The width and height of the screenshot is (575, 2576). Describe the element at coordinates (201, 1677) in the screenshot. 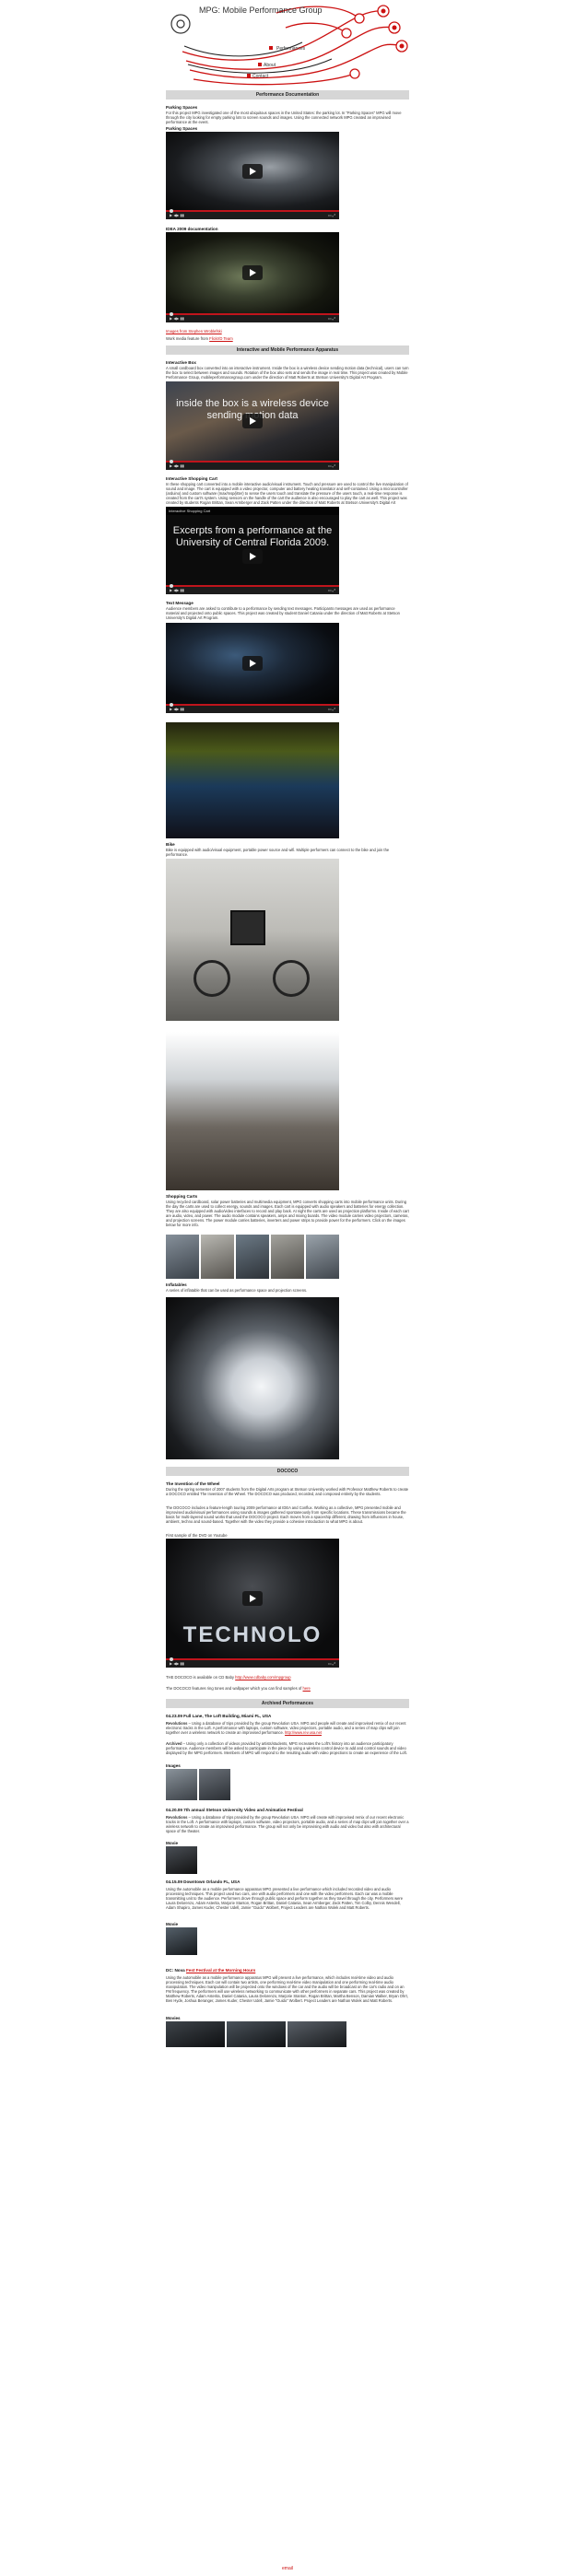

I see `availability-prefix: THE DOCOCO is available on CD Baby` at that location.